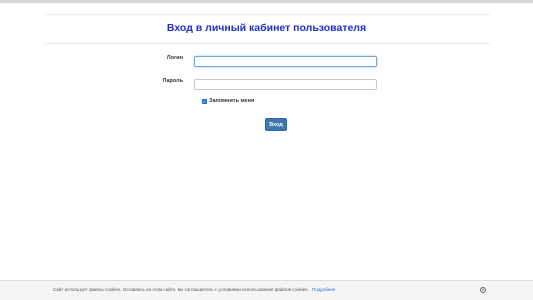 The image size is (533, 300). I want to click on header-divider, so click(267, 14).